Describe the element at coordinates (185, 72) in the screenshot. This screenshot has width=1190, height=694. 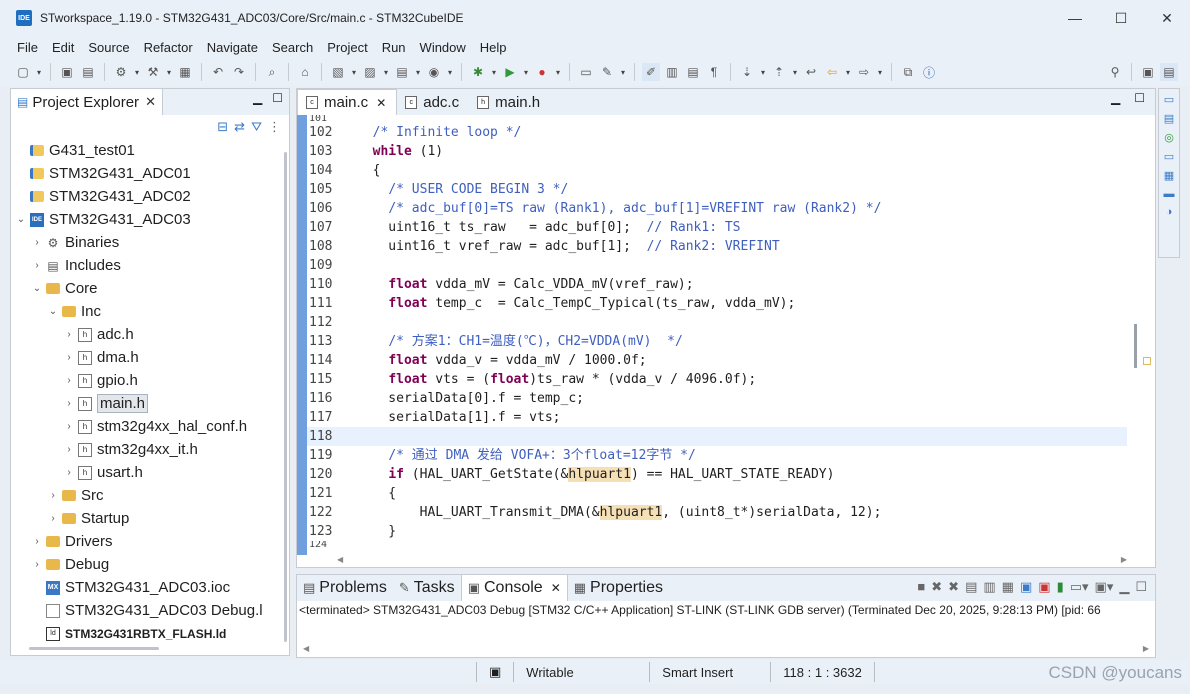
I see `binary-icon: ▦` at that location.